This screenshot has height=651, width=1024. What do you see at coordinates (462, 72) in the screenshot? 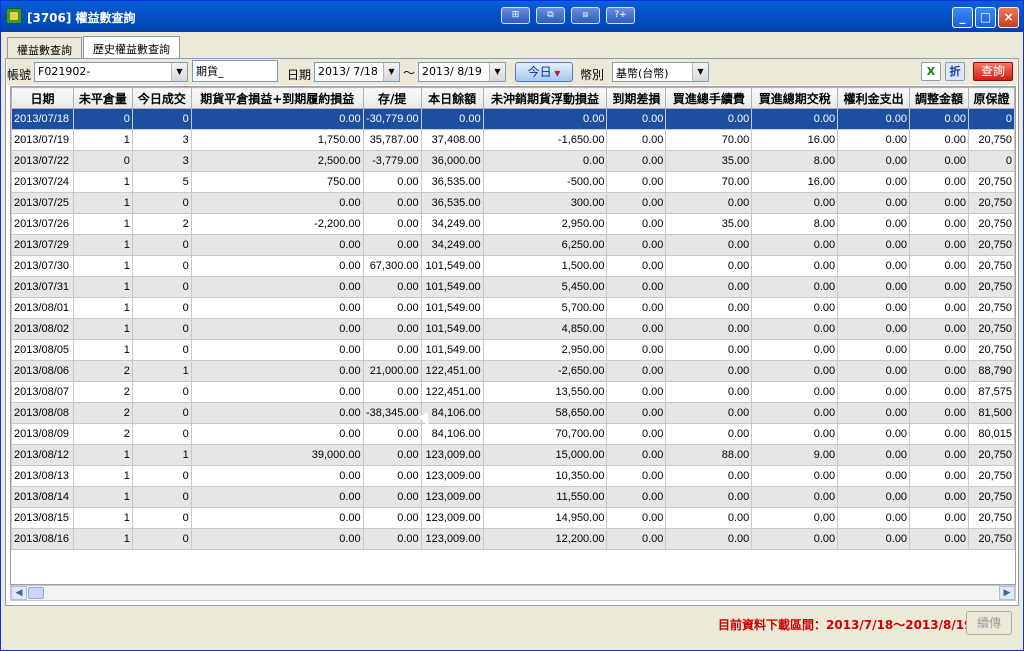
I see `date-to-picker: 2013/ 8/19 ▼` at bounding box center [462, 72].